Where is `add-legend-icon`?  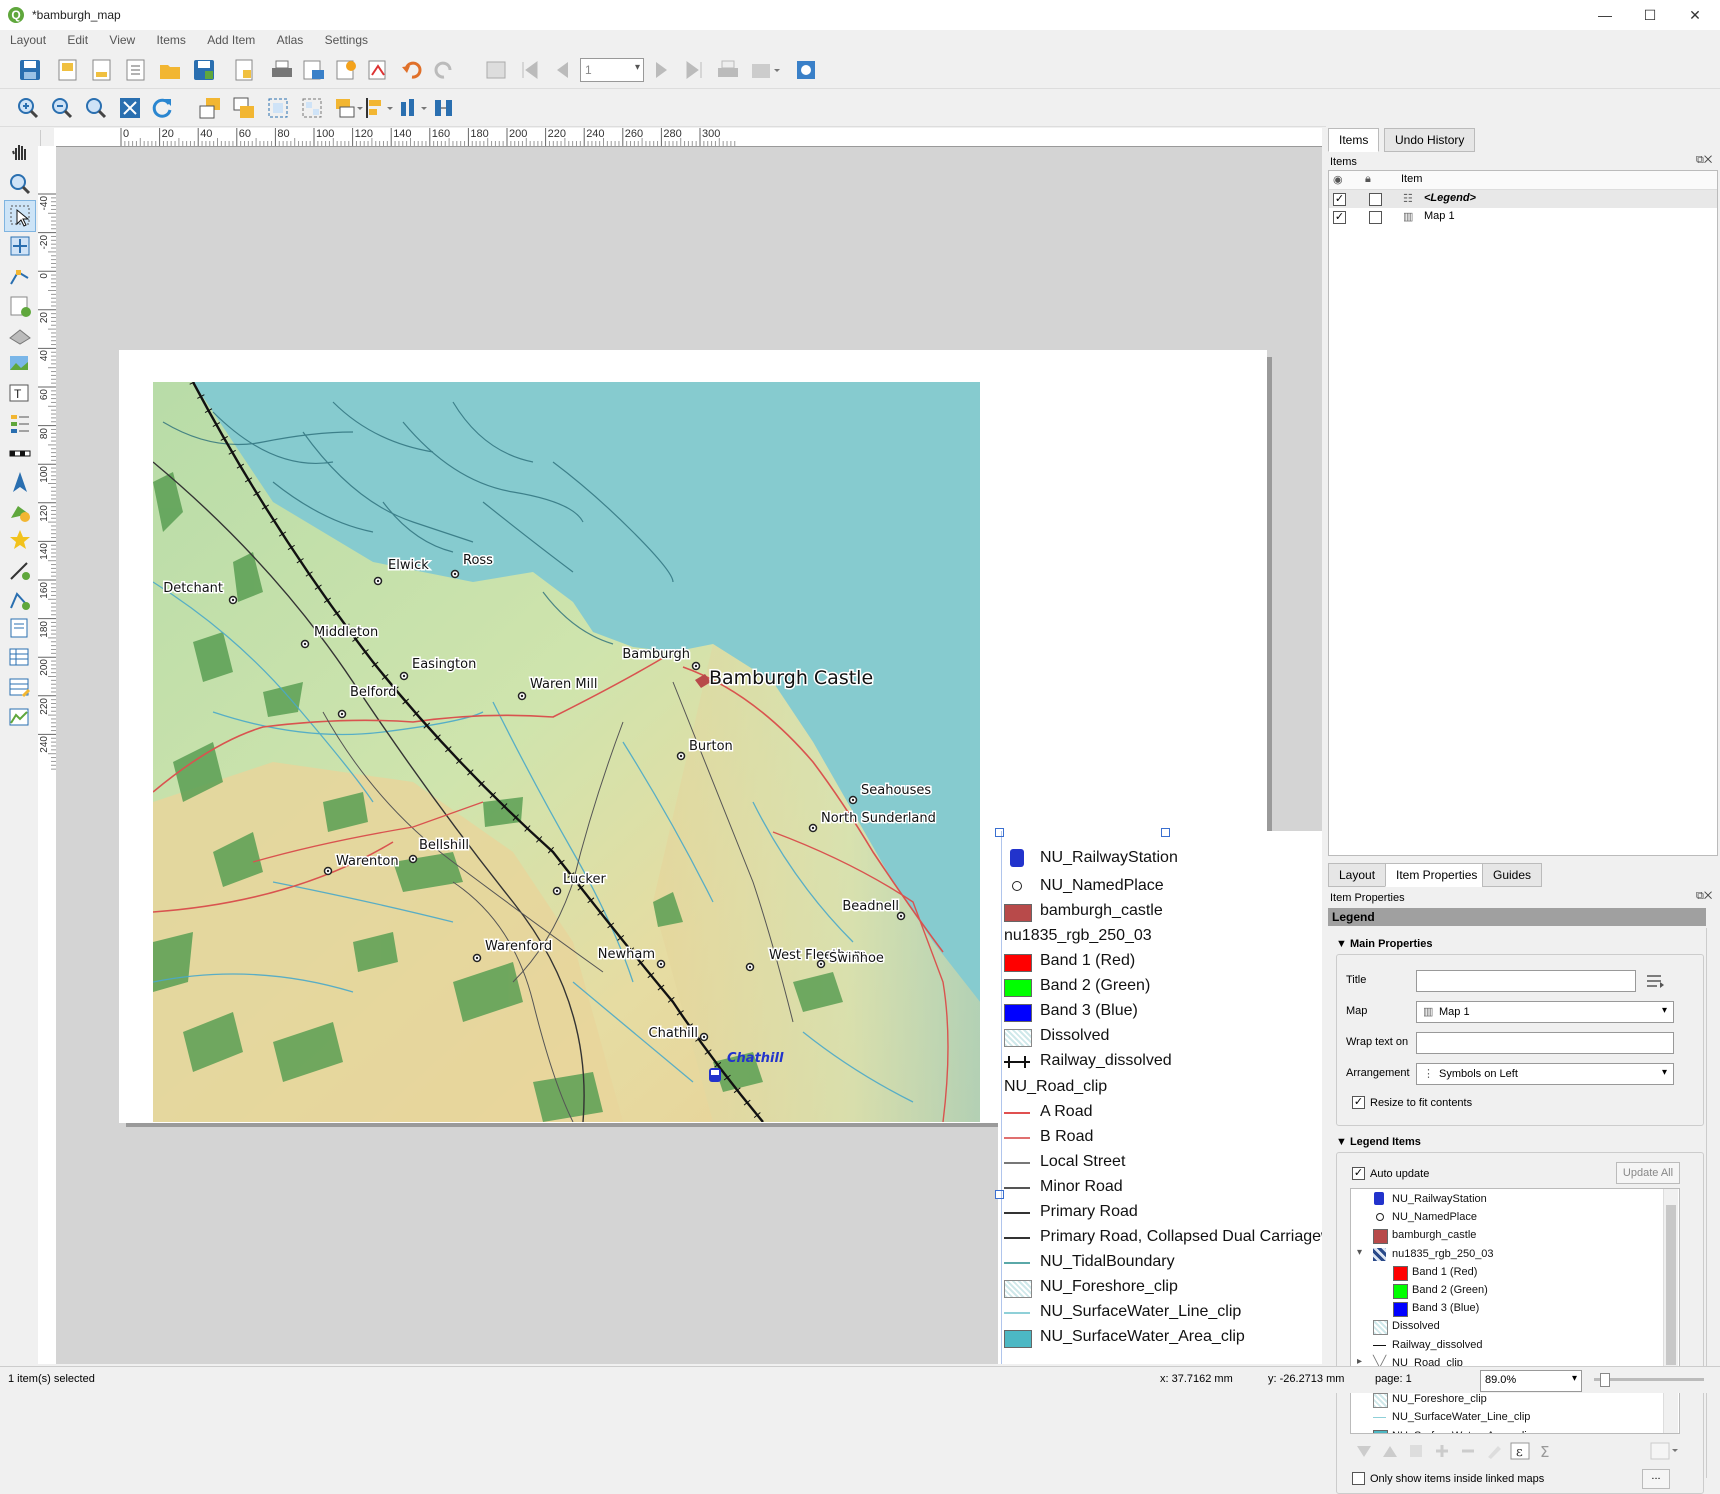 add-legend-icon is located at coordinates (20, 424).